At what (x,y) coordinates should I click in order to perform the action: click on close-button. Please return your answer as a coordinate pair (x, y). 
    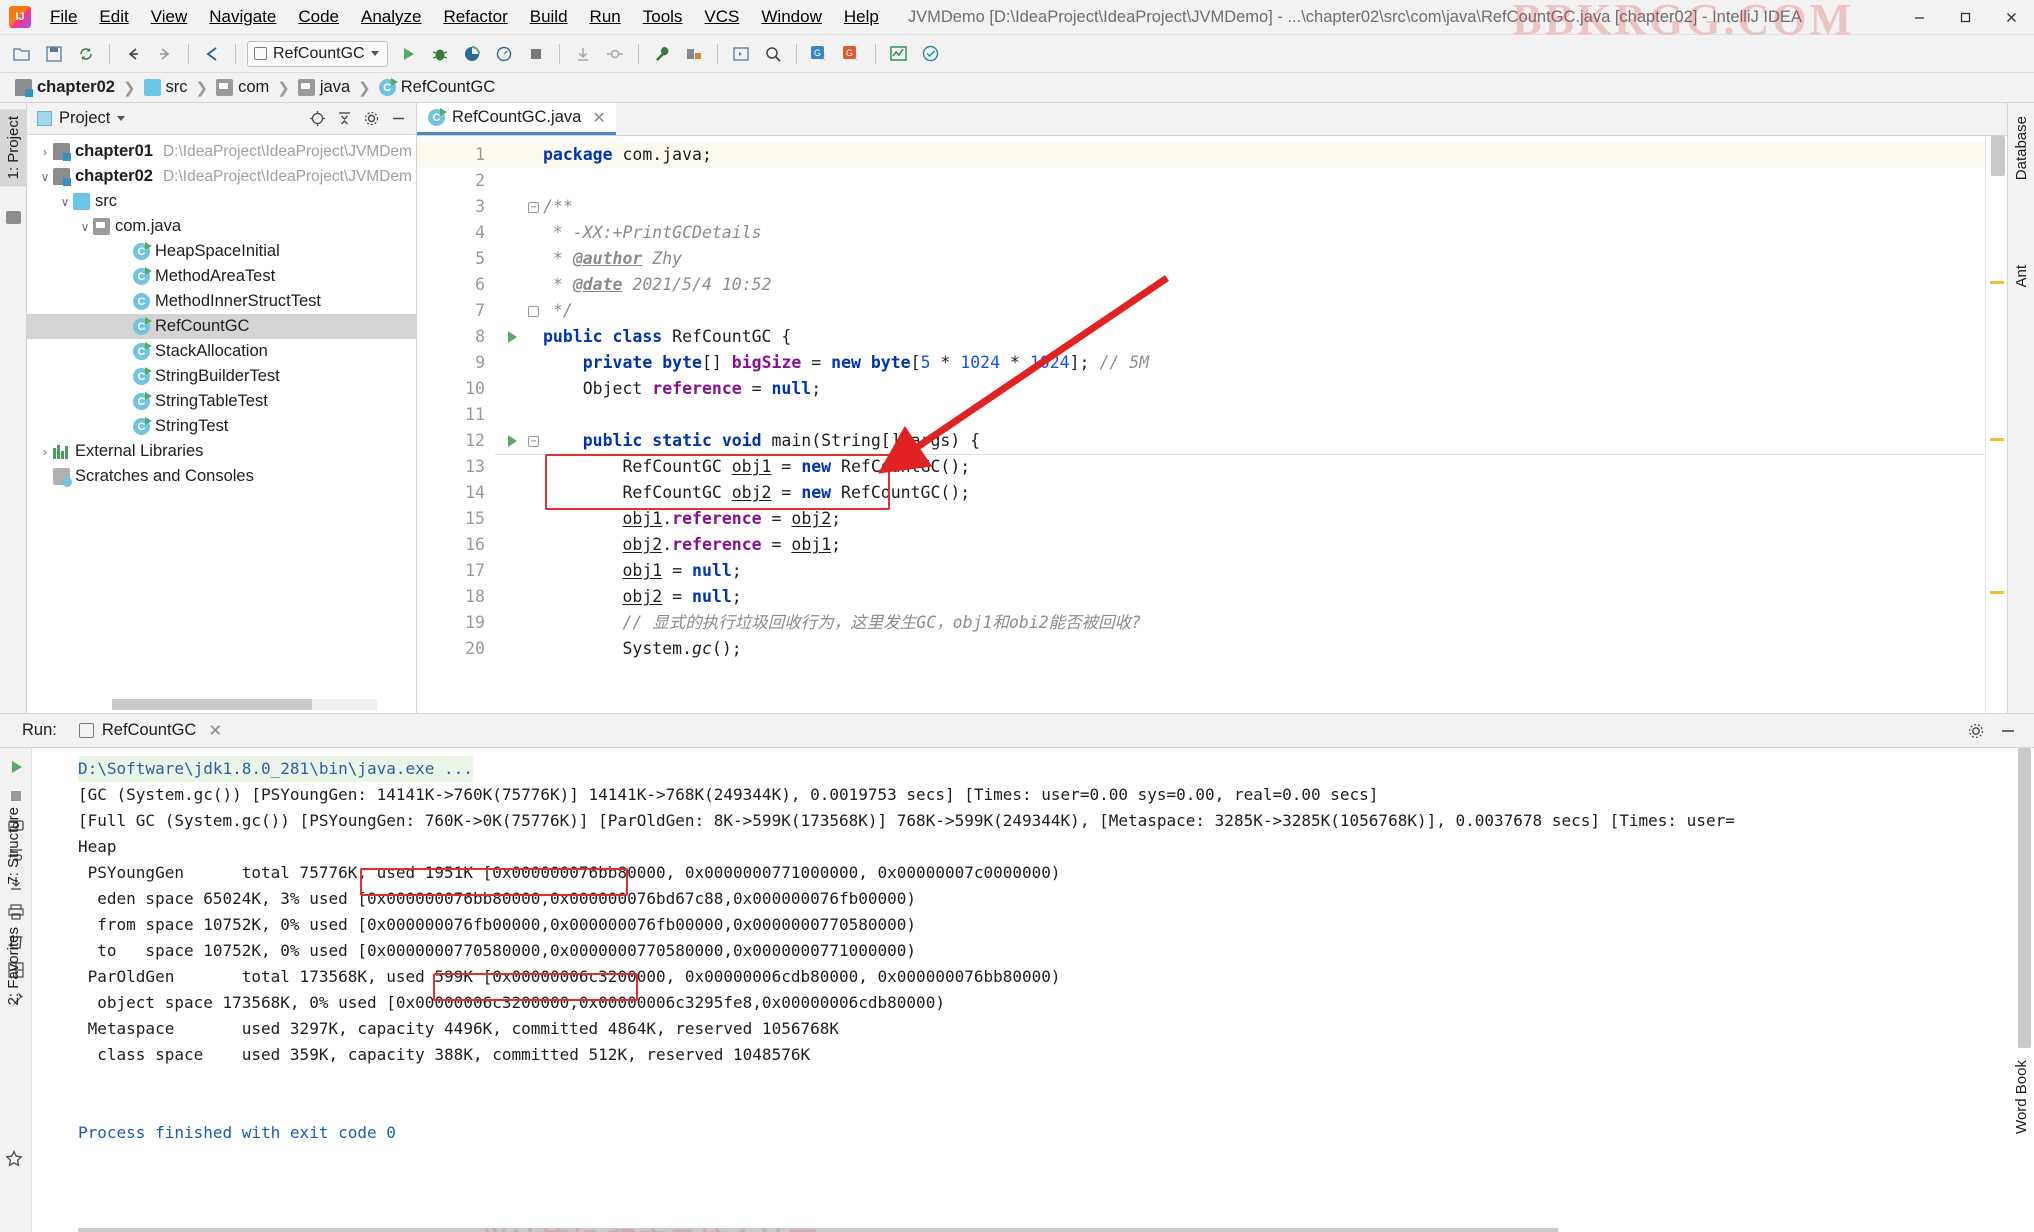
    Looking at the image, I should click on (2011, 17).